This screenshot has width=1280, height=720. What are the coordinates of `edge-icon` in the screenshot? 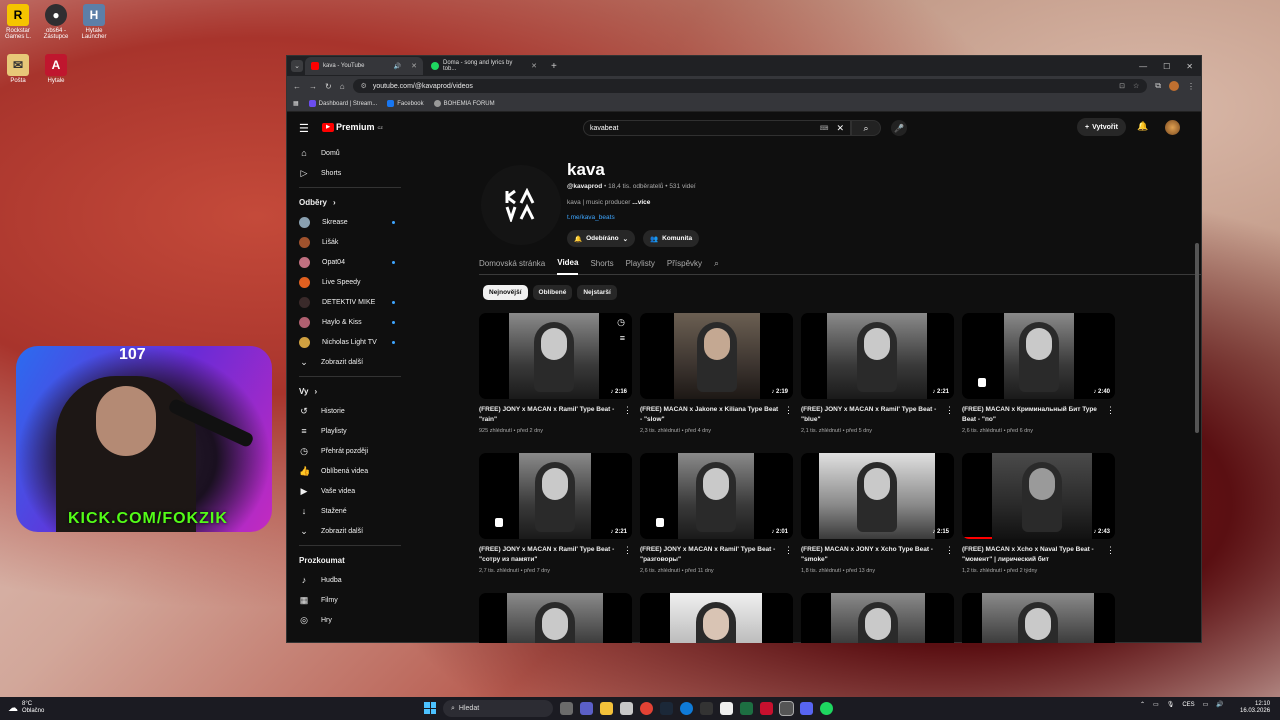 It's located at (686, 708).